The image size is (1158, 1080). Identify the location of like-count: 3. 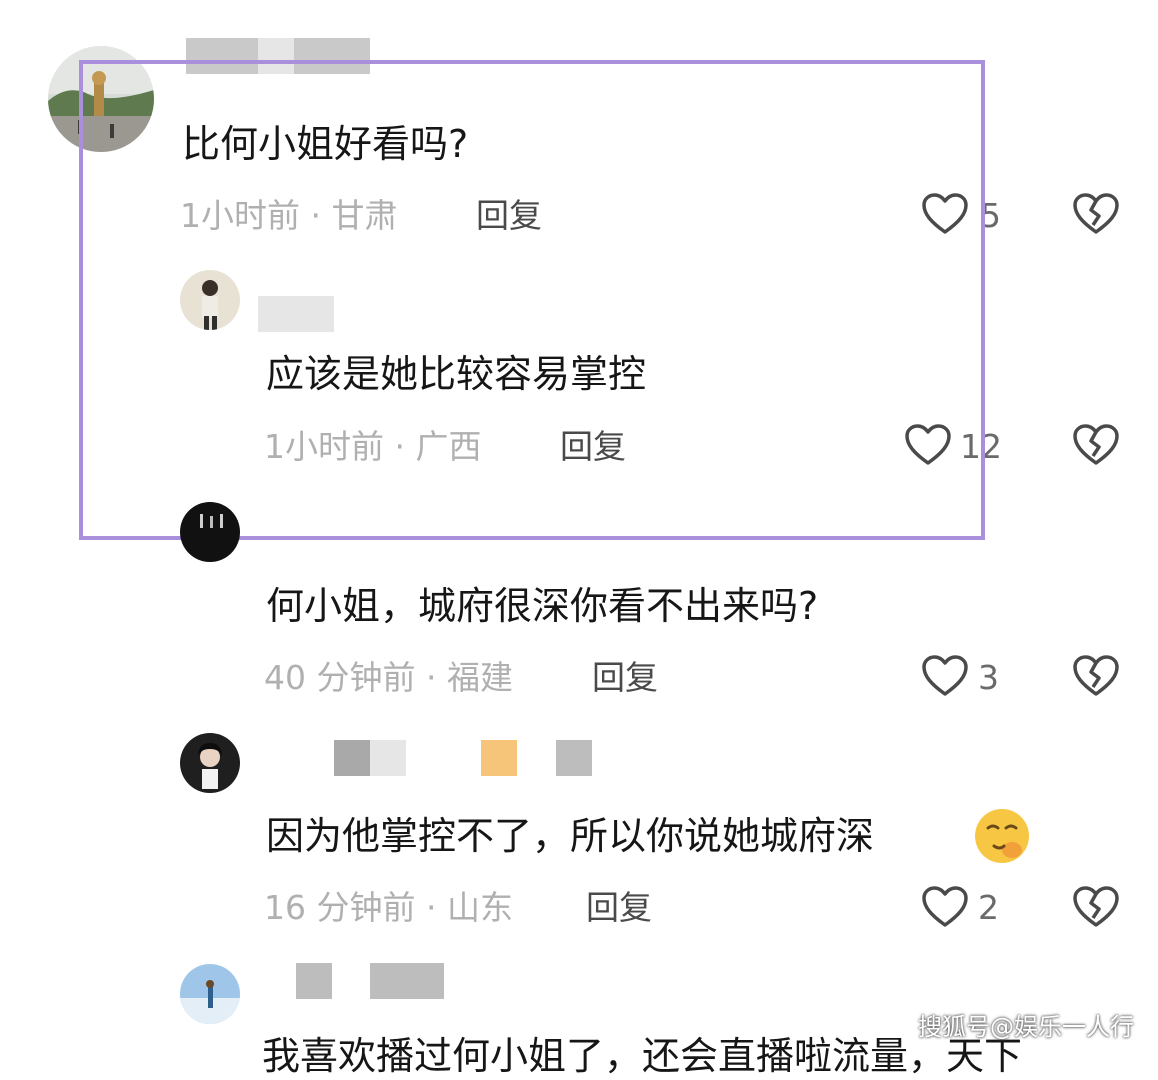
(988, 677).